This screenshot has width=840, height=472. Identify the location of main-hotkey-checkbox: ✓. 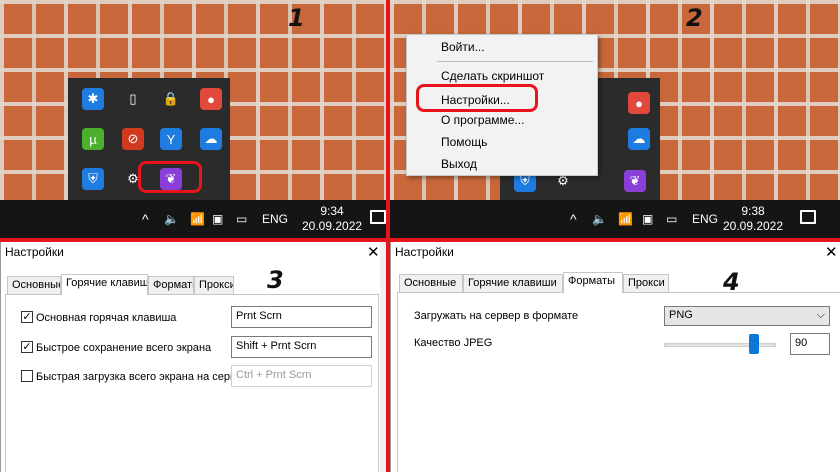
(27, 317).